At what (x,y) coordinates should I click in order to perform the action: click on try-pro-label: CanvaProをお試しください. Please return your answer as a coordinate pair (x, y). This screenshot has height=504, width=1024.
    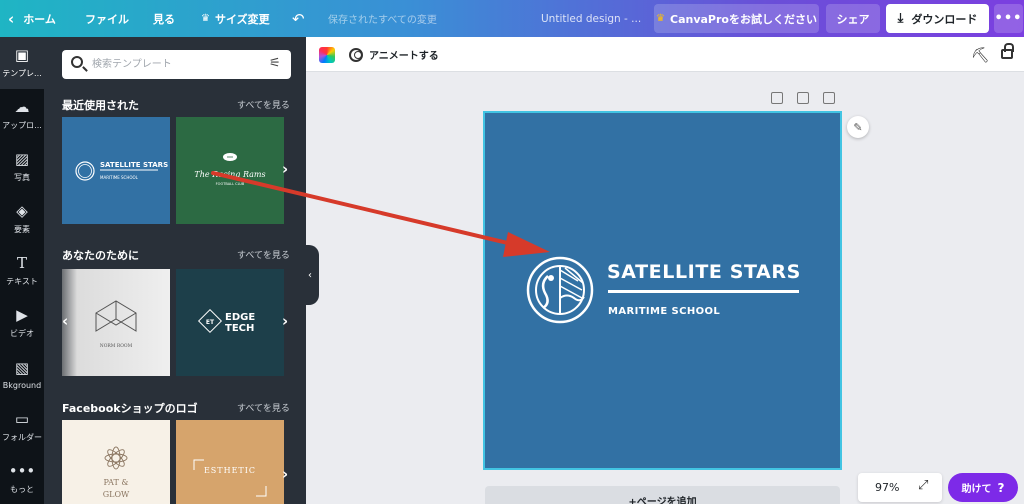
    Looking at the image, I should click on (743, 19).